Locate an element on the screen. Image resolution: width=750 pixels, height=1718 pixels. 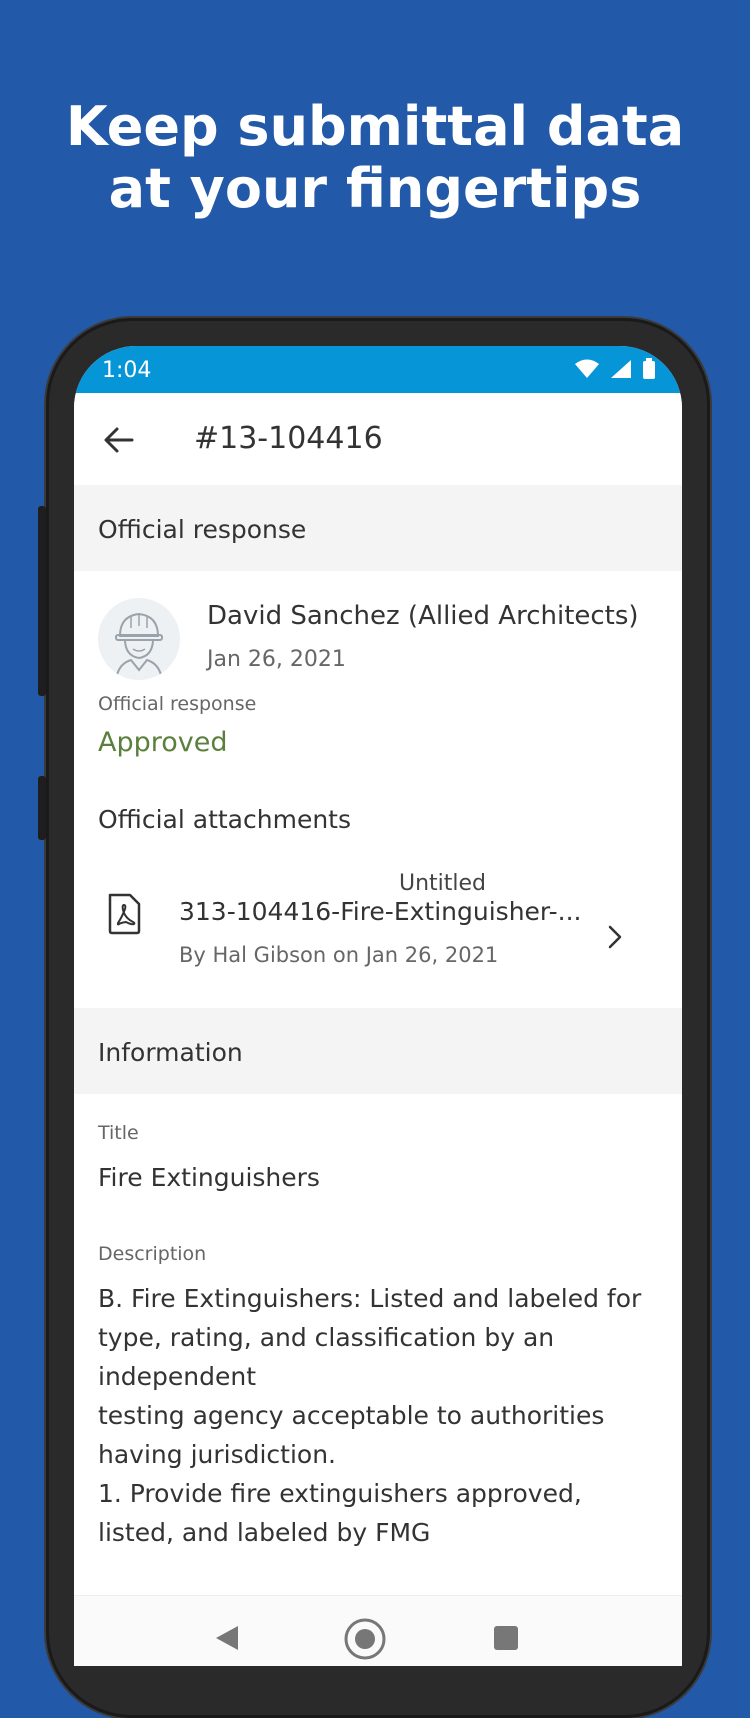
attachment-overlay-label: Untitled is located at coordinates (443, 883).